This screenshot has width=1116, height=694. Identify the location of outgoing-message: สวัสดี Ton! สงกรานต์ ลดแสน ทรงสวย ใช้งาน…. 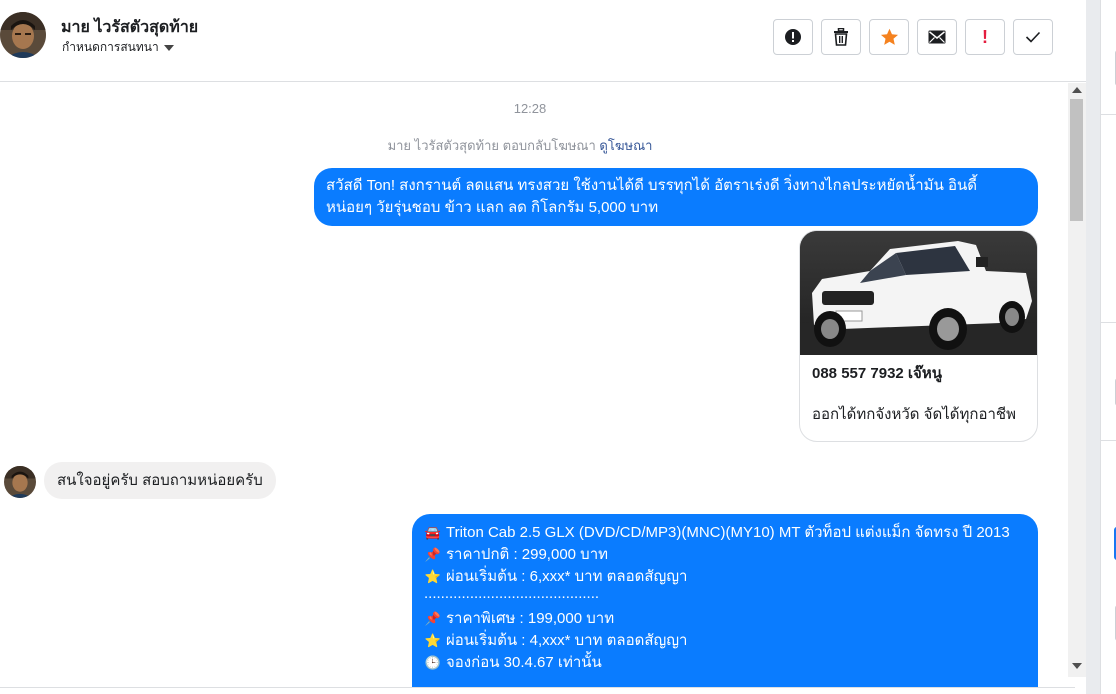
(676, 197).